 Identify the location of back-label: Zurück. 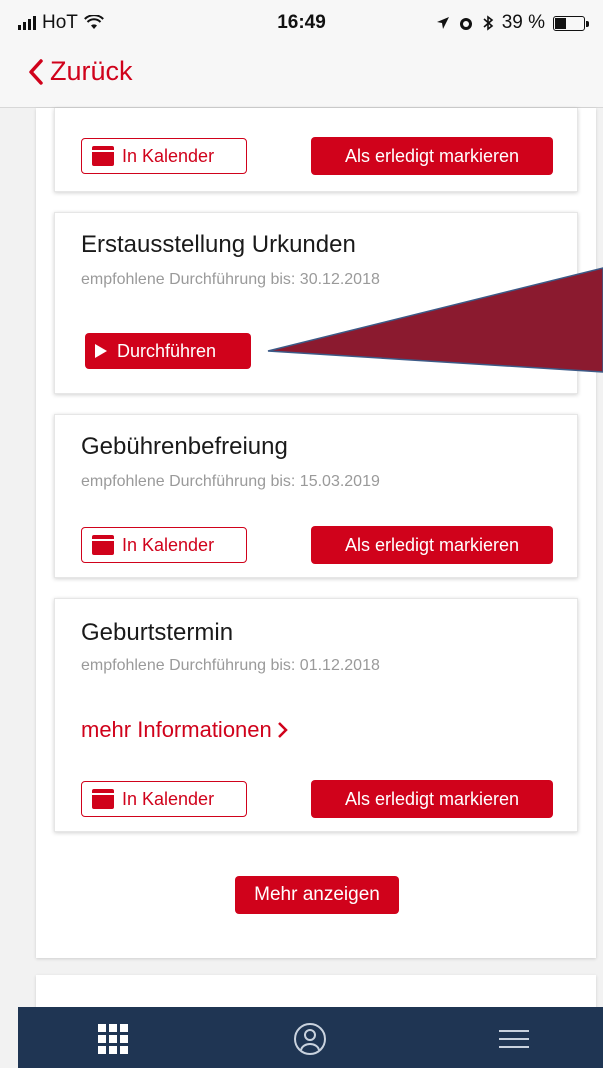
(91, 71).